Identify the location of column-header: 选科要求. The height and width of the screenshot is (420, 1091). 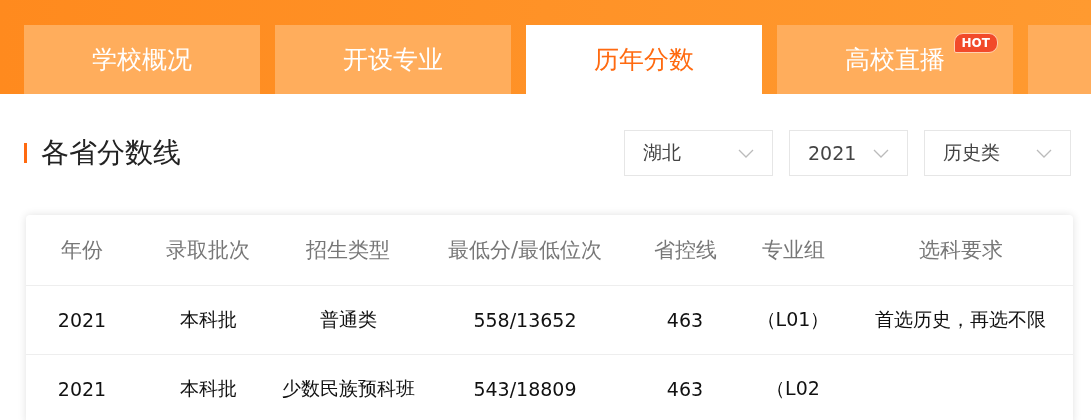
(960, 250).